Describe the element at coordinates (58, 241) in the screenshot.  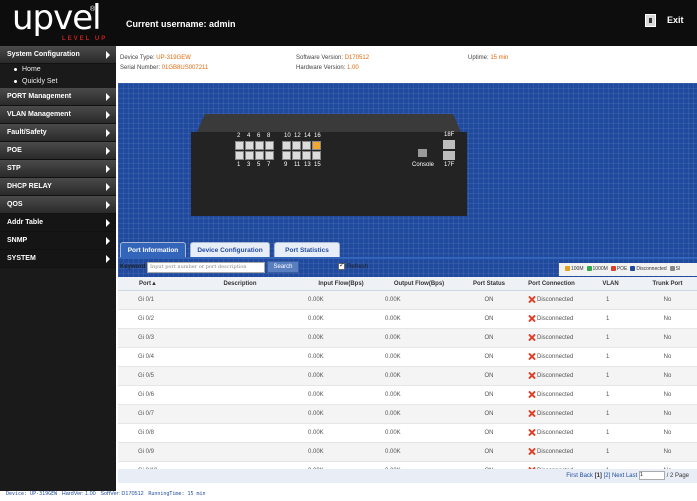
I see `sidebar-item-snmp: SNMP` at that location.